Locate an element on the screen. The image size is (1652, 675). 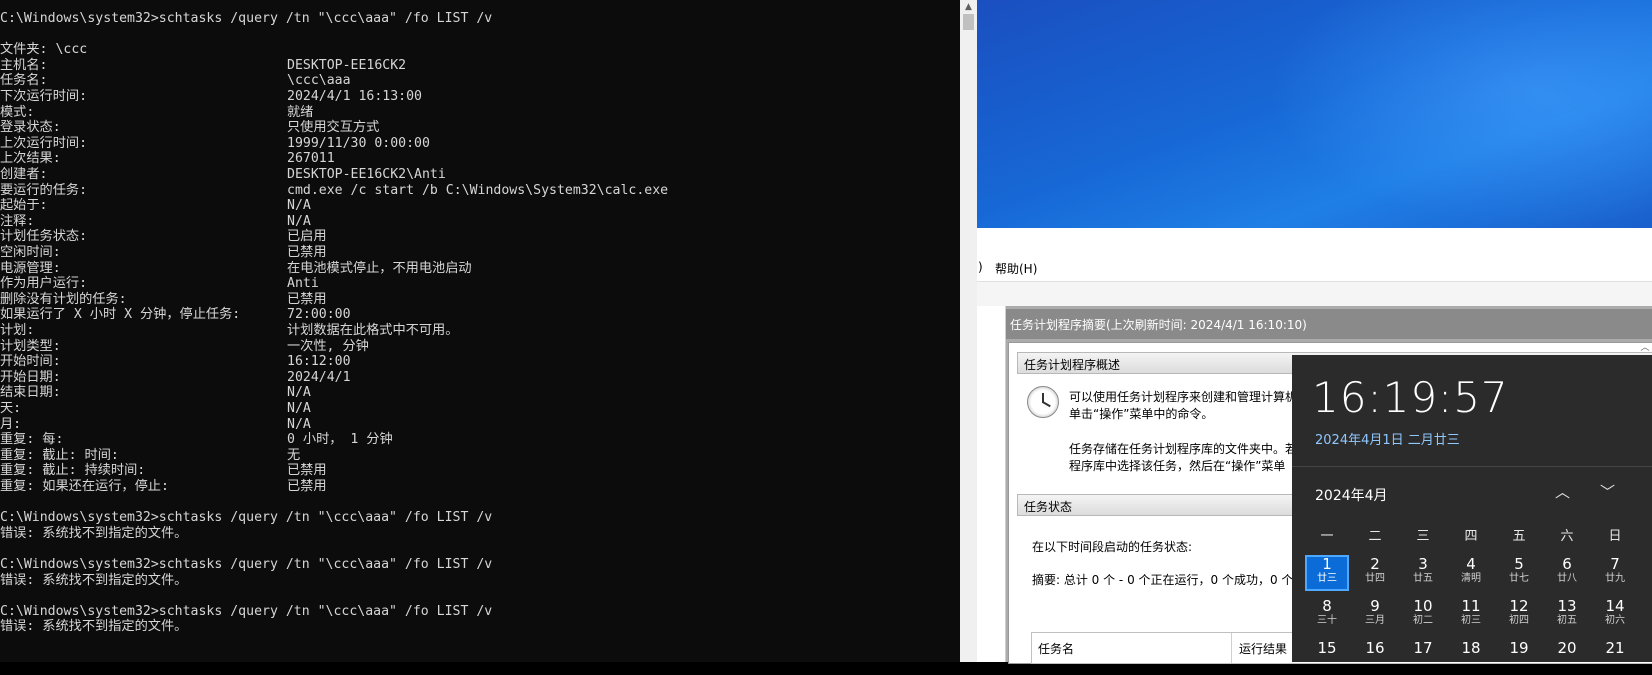
calendar-lunar-date: 廿四 is located at coordinates (1375, 578).